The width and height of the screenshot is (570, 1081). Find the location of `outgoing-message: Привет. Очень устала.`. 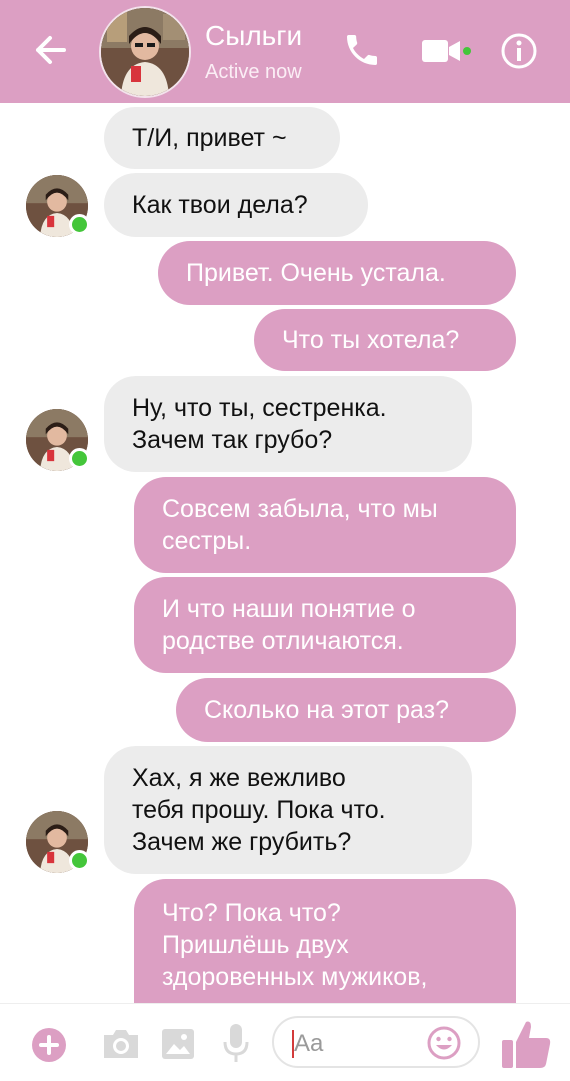

outgoing-message: Привет. Очень устала. is located at coordinates (337, 273).